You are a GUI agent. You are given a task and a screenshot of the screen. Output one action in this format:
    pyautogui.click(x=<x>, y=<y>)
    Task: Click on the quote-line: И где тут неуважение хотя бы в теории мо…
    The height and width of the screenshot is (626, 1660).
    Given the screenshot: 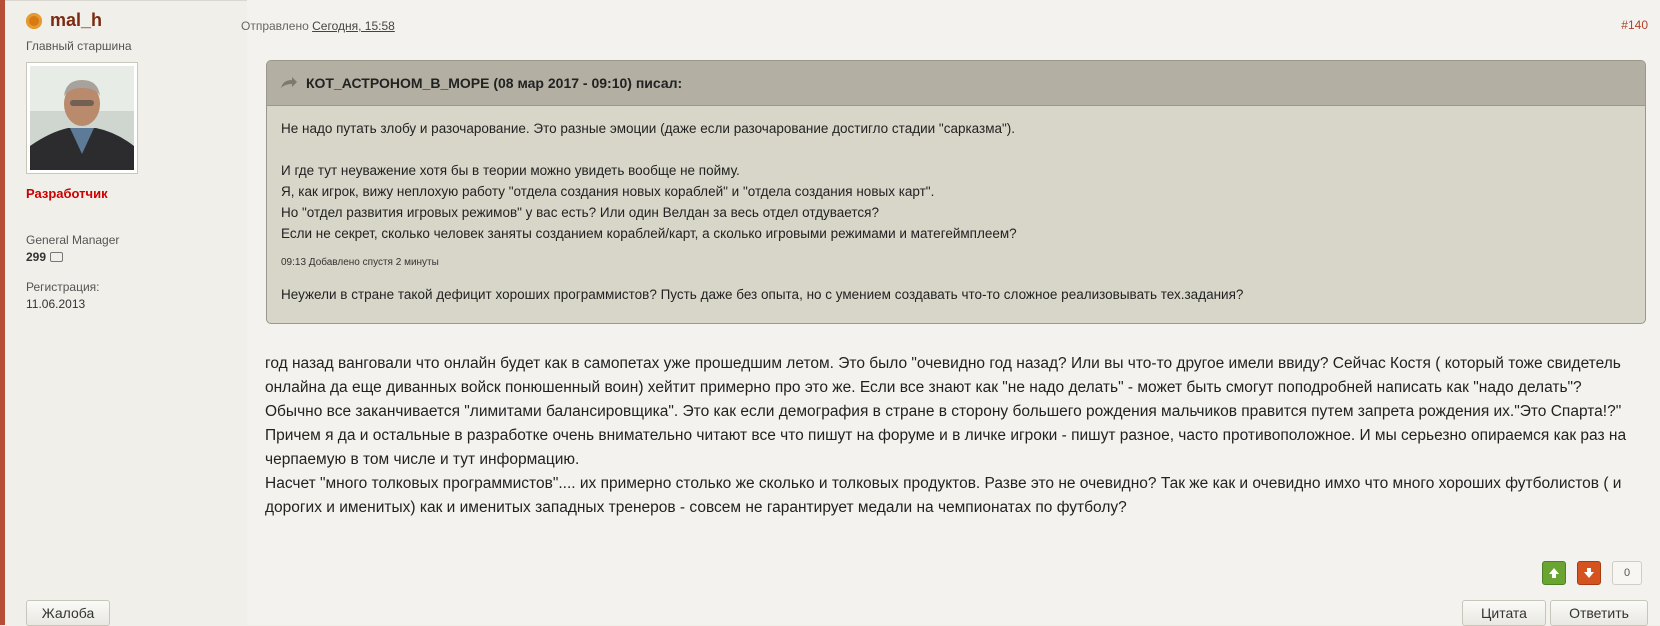 What is the action you would take?
    pyautogui.click(x=510, y=170)
    